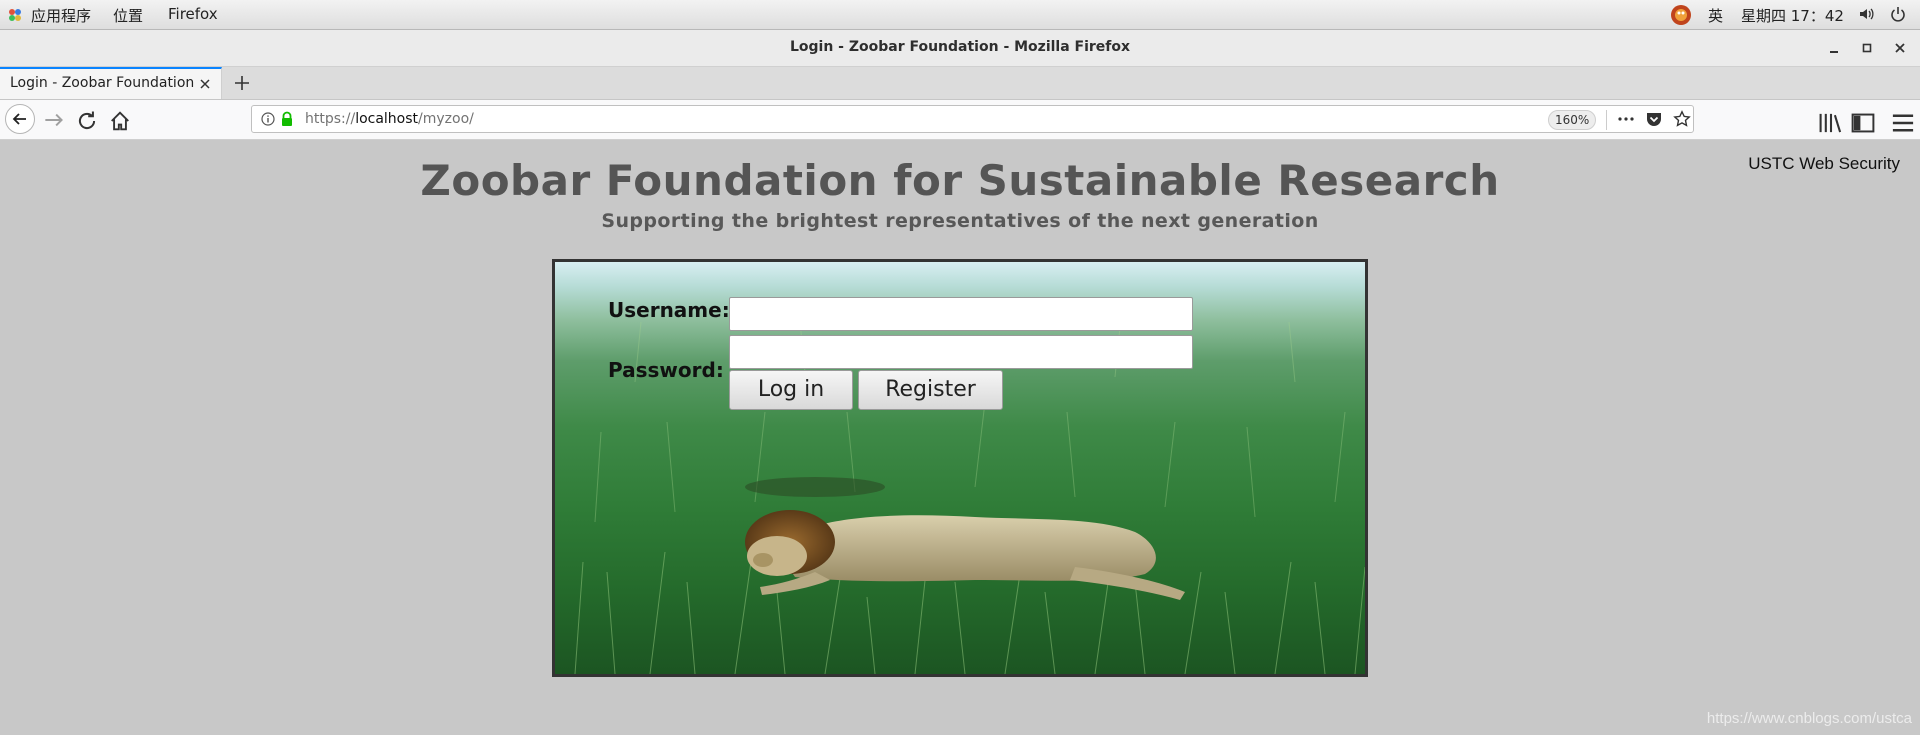 Image resolution: width=1920 pixels, height=735 pixels. I want to click on reload-icon, so click(87, 121).